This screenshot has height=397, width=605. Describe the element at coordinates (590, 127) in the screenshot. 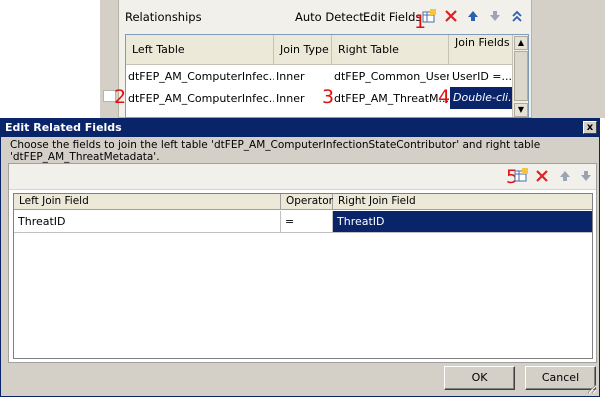

I see `close-icon: x` at that location.